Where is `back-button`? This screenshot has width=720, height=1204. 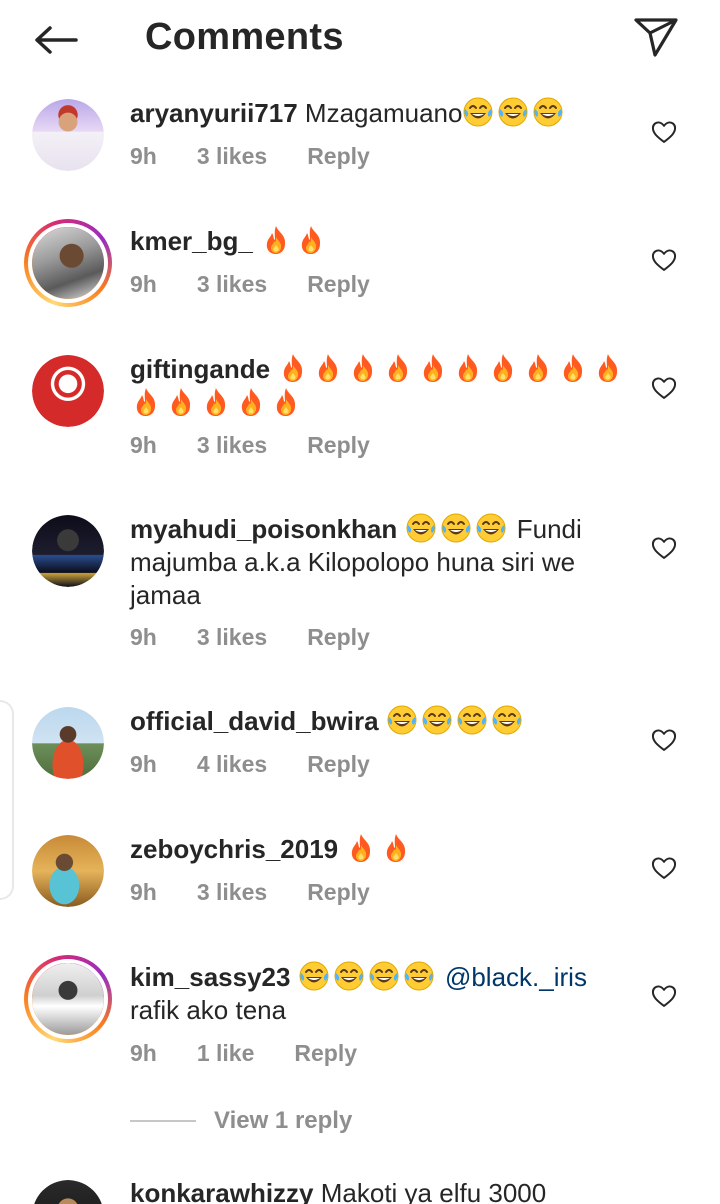 back-button is located at coordinates (56, 40).